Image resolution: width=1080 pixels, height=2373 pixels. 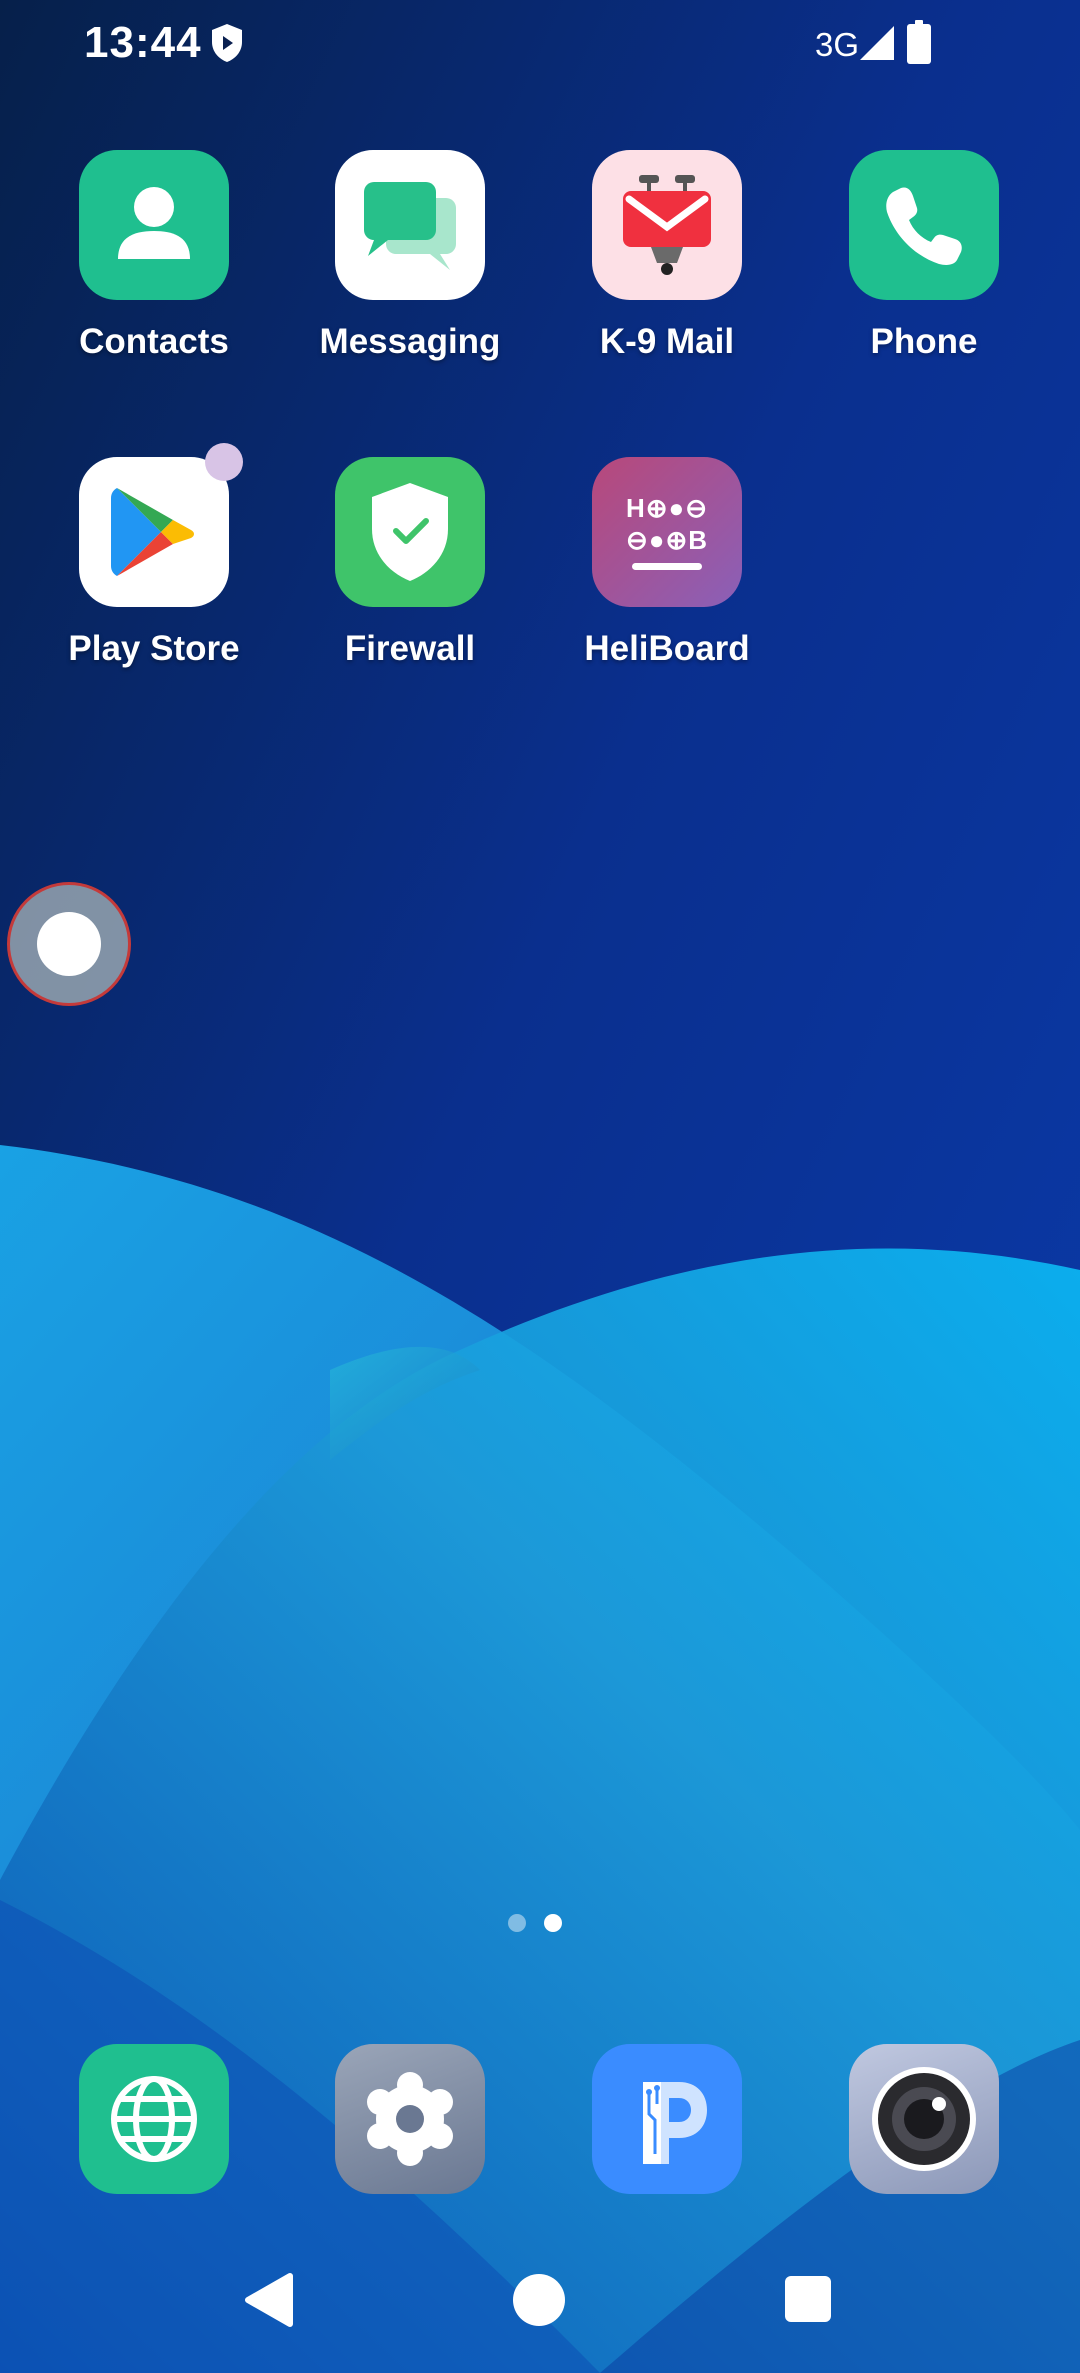 I want to click on signal-icon, so click(x=877, y=43).